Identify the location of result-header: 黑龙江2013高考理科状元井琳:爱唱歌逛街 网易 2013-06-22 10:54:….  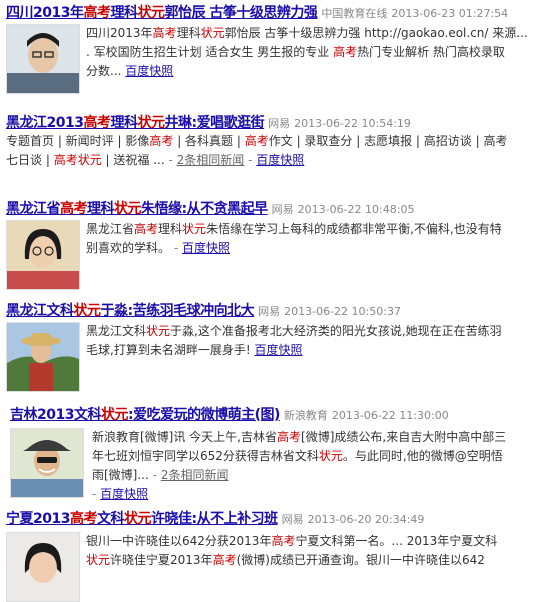
(208, 122).